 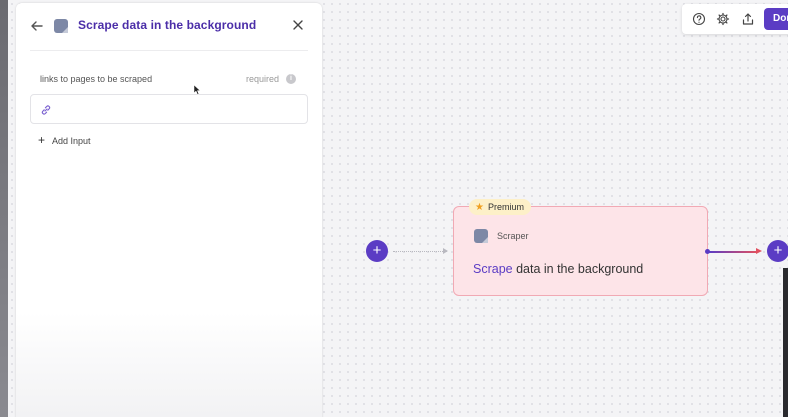 I want to click on field-label: links to pages to be scraped, so click(x=96, y=79).